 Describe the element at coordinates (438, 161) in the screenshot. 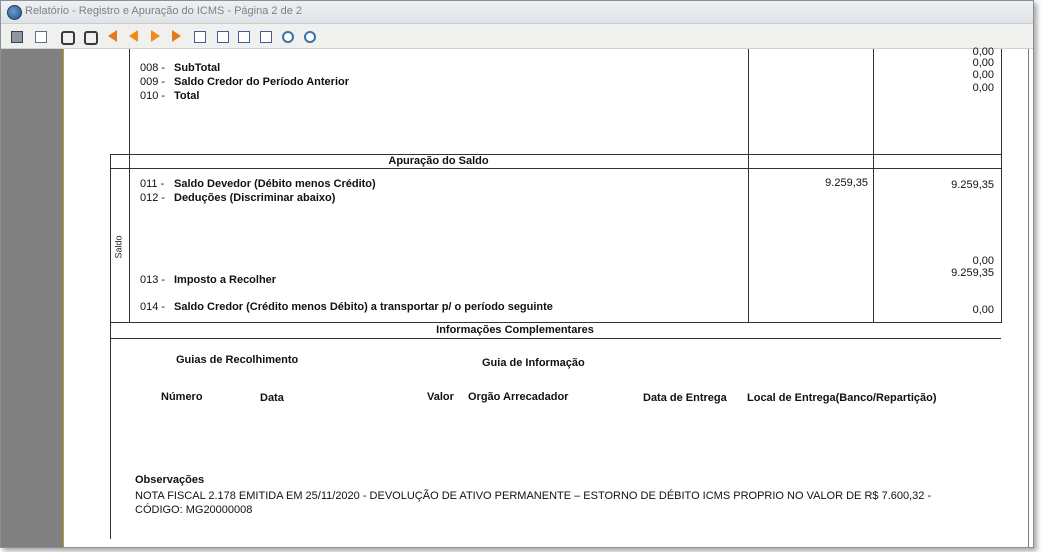

I see `section-title-apuracao: Apuração do Saldo` at that location.